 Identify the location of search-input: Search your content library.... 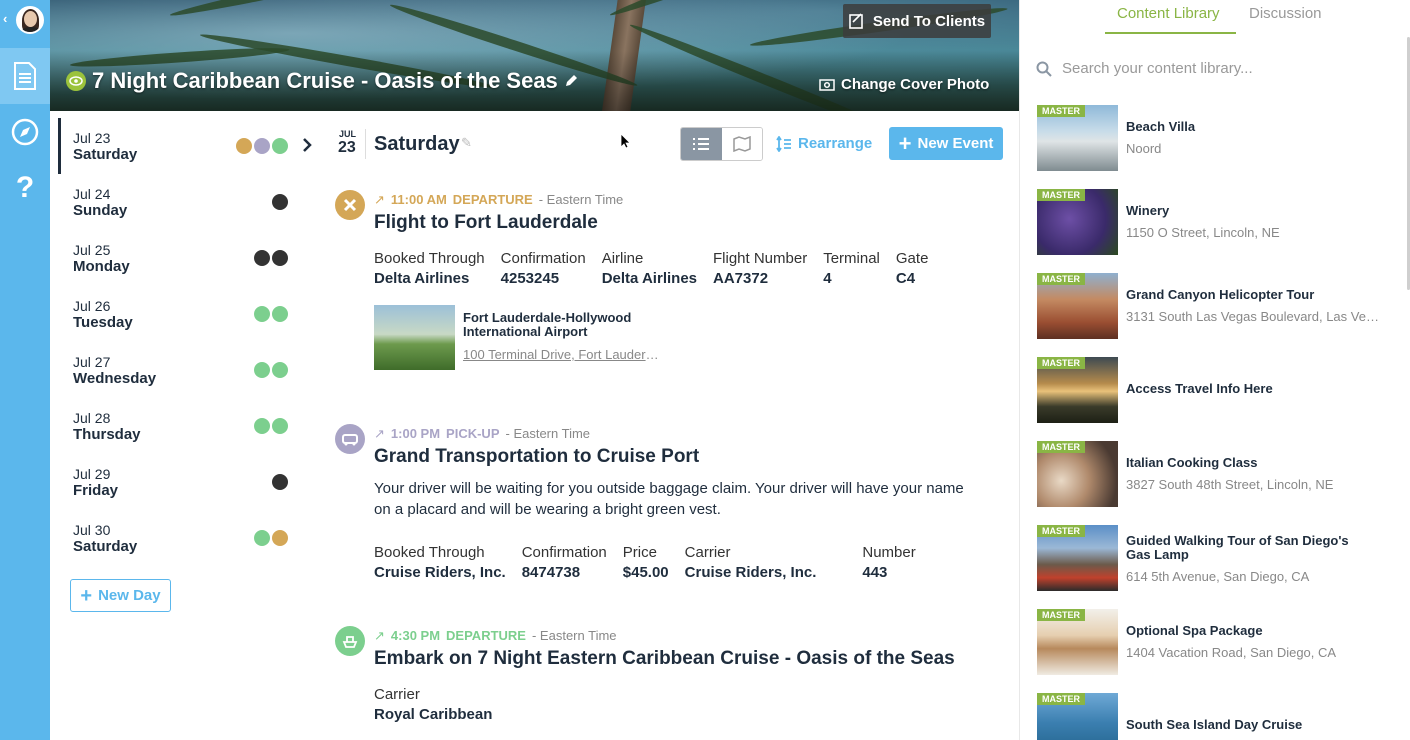
(1144, 68).